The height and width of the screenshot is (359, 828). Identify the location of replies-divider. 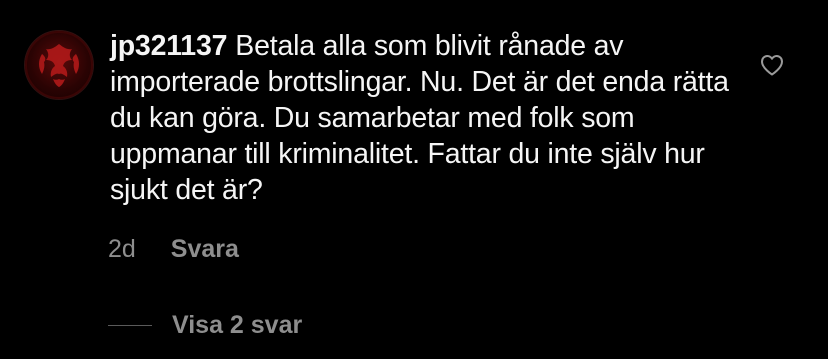
(130, 325).